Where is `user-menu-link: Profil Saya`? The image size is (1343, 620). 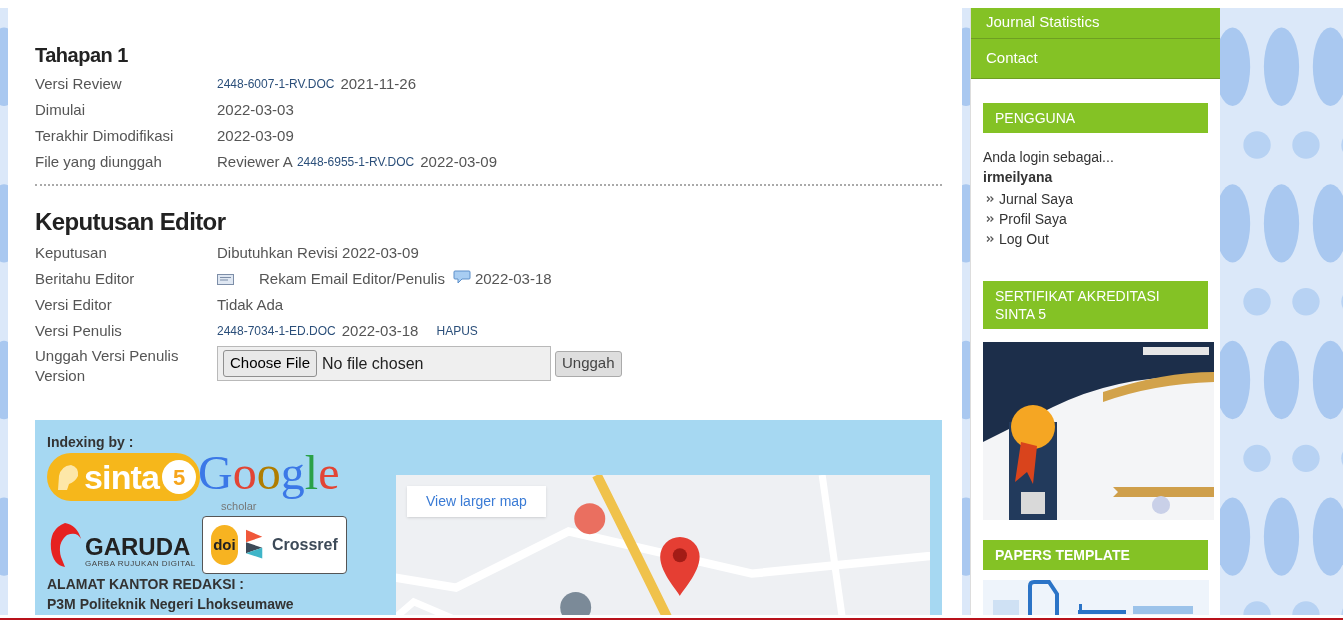
user-menu-link: Profil Saya is located at coordinates (1033, 219).